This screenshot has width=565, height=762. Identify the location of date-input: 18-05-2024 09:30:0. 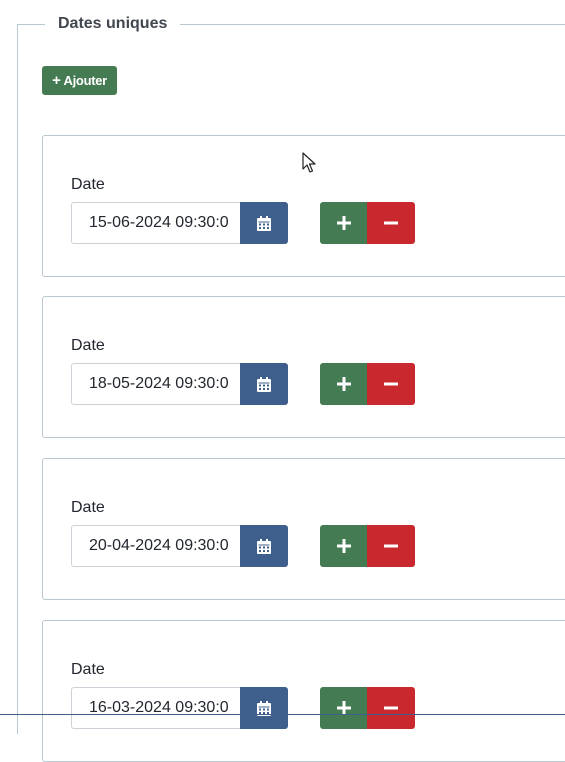
(156, 384).